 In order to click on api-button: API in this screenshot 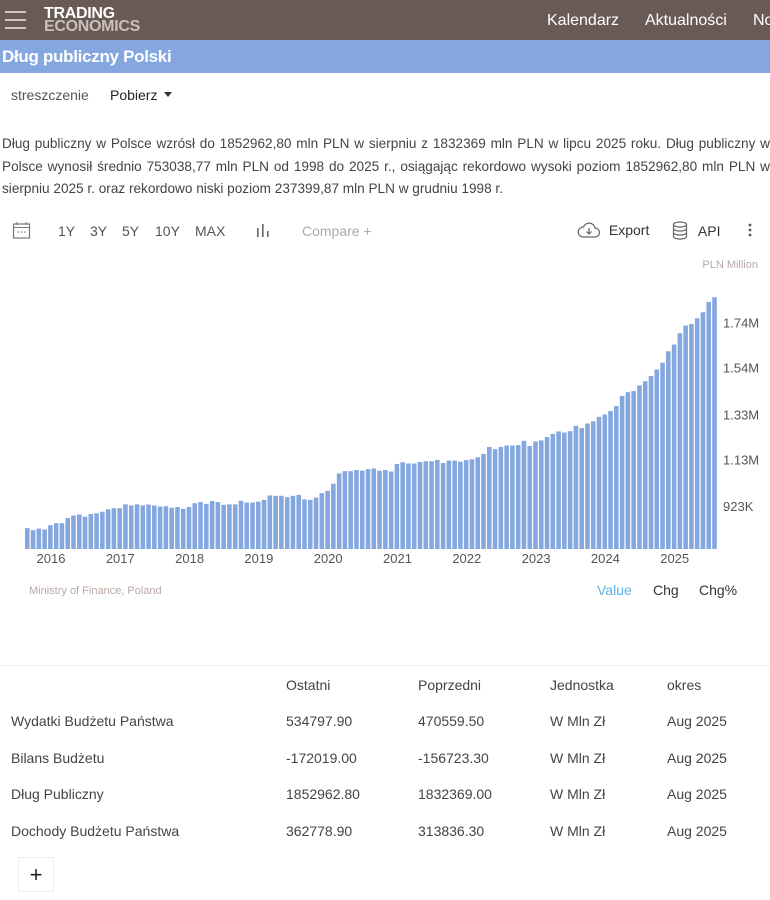, I will do `click(696, 230)`.